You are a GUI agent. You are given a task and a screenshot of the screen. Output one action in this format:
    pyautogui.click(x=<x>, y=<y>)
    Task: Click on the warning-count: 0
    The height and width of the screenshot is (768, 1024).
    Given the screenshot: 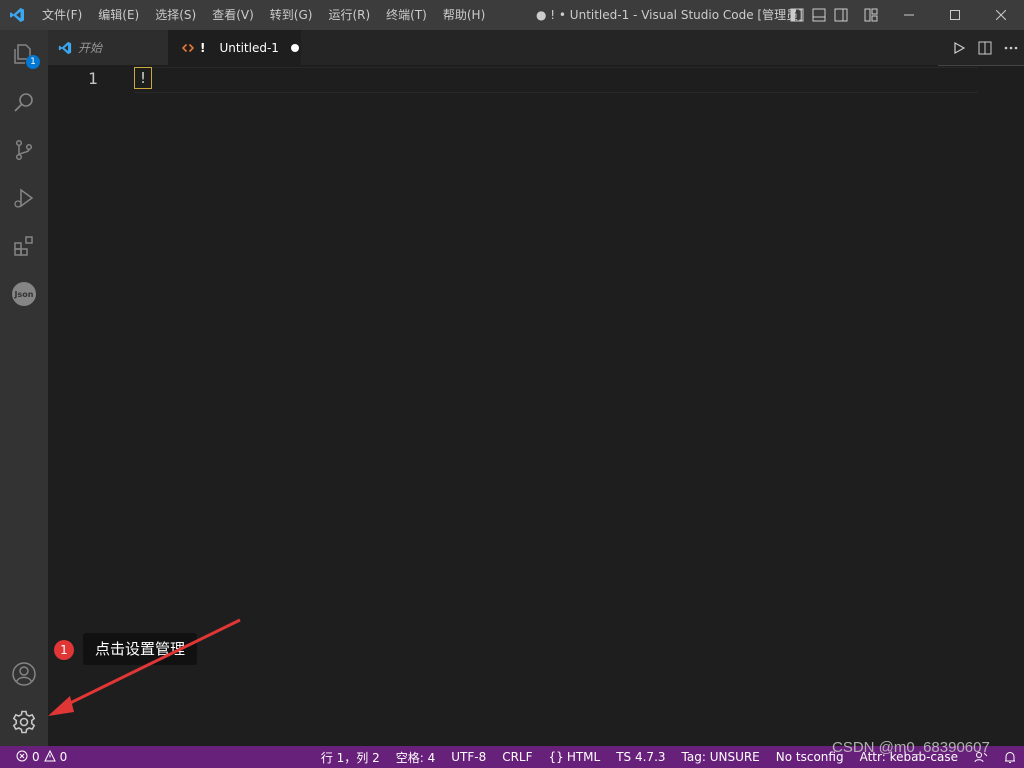 What is the action you would take?
    pyautogui.click(x=63, y=757)
    